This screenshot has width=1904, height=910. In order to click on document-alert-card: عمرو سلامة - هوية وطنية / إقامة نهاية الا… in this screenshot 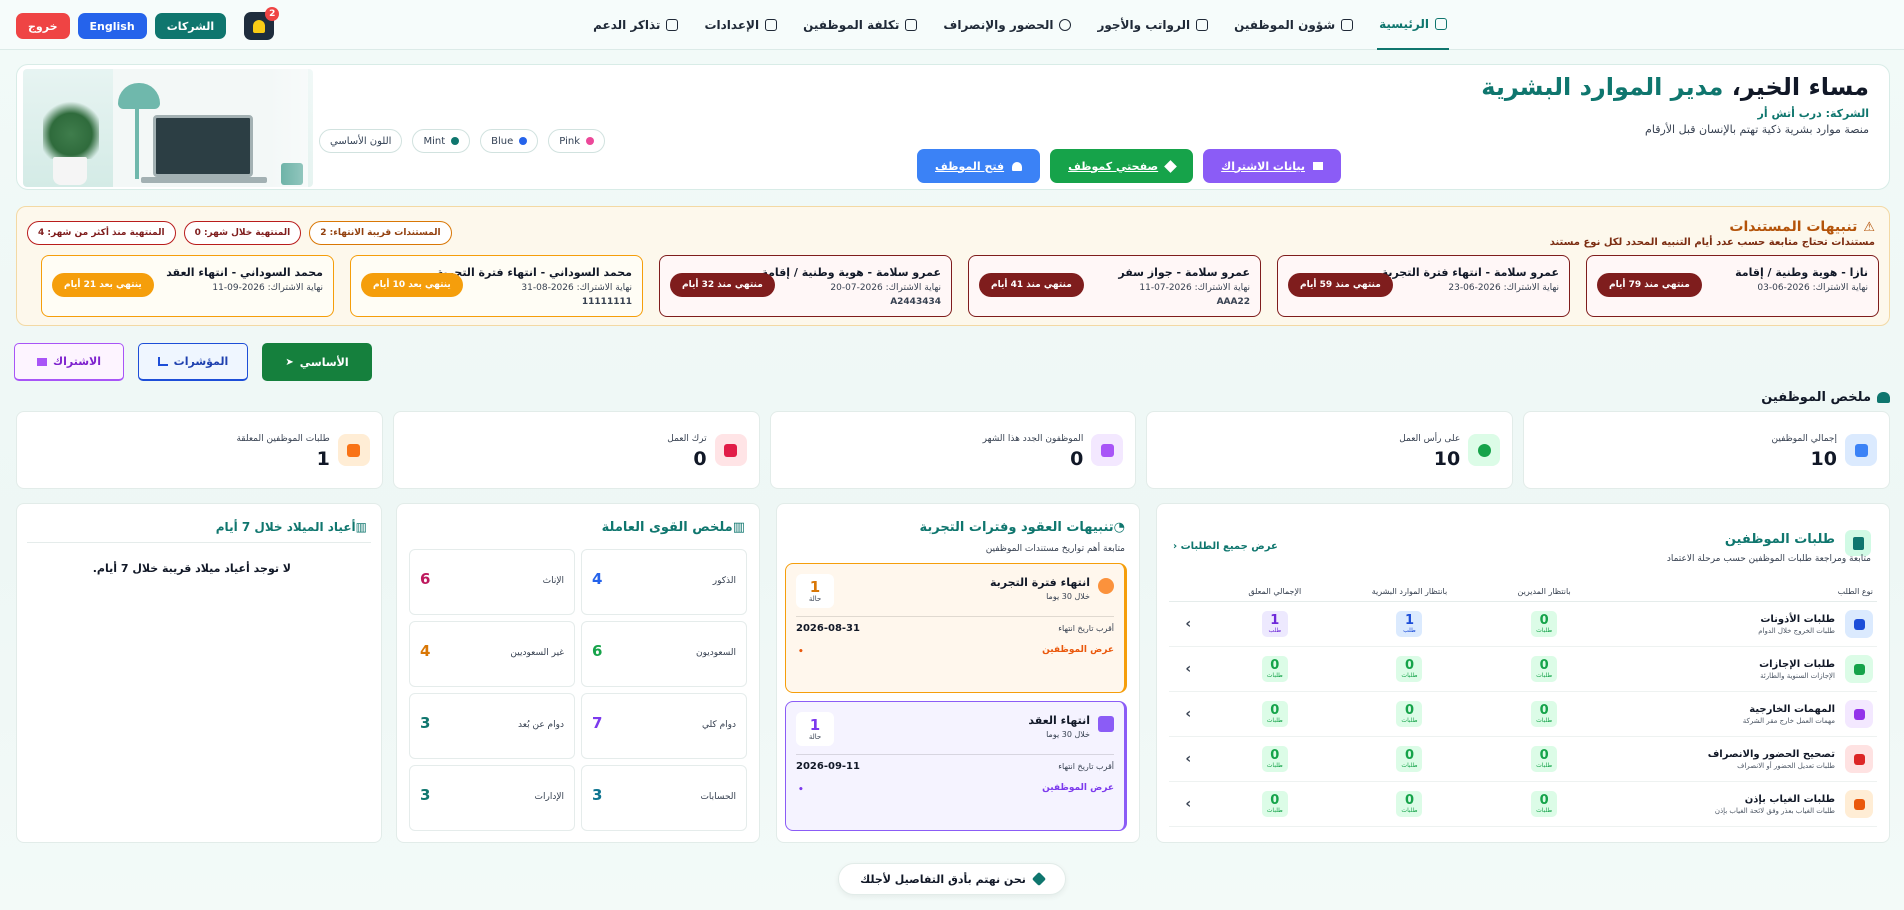, I will do `click(805, 286)`.